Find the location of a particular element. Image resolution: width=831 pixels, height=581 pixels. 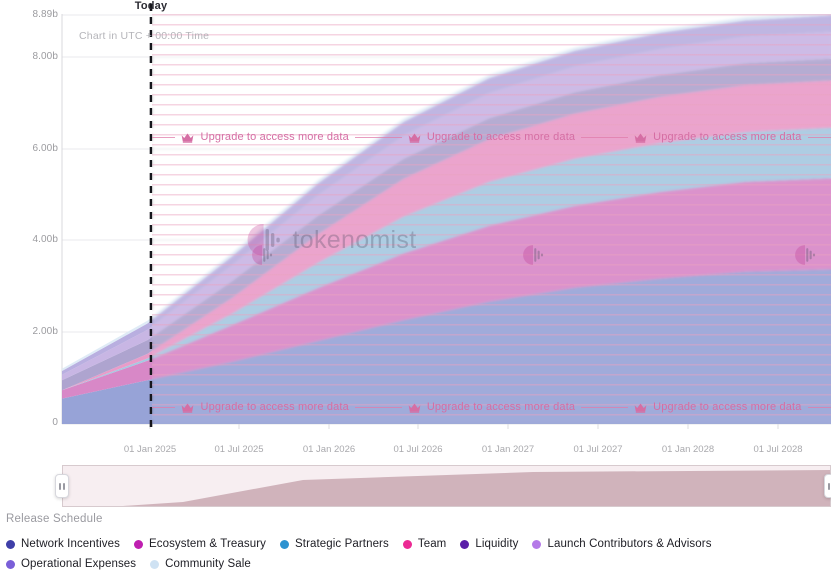

x-tick-label: 01 Jul 2026 is located at coordinates (418, 449).